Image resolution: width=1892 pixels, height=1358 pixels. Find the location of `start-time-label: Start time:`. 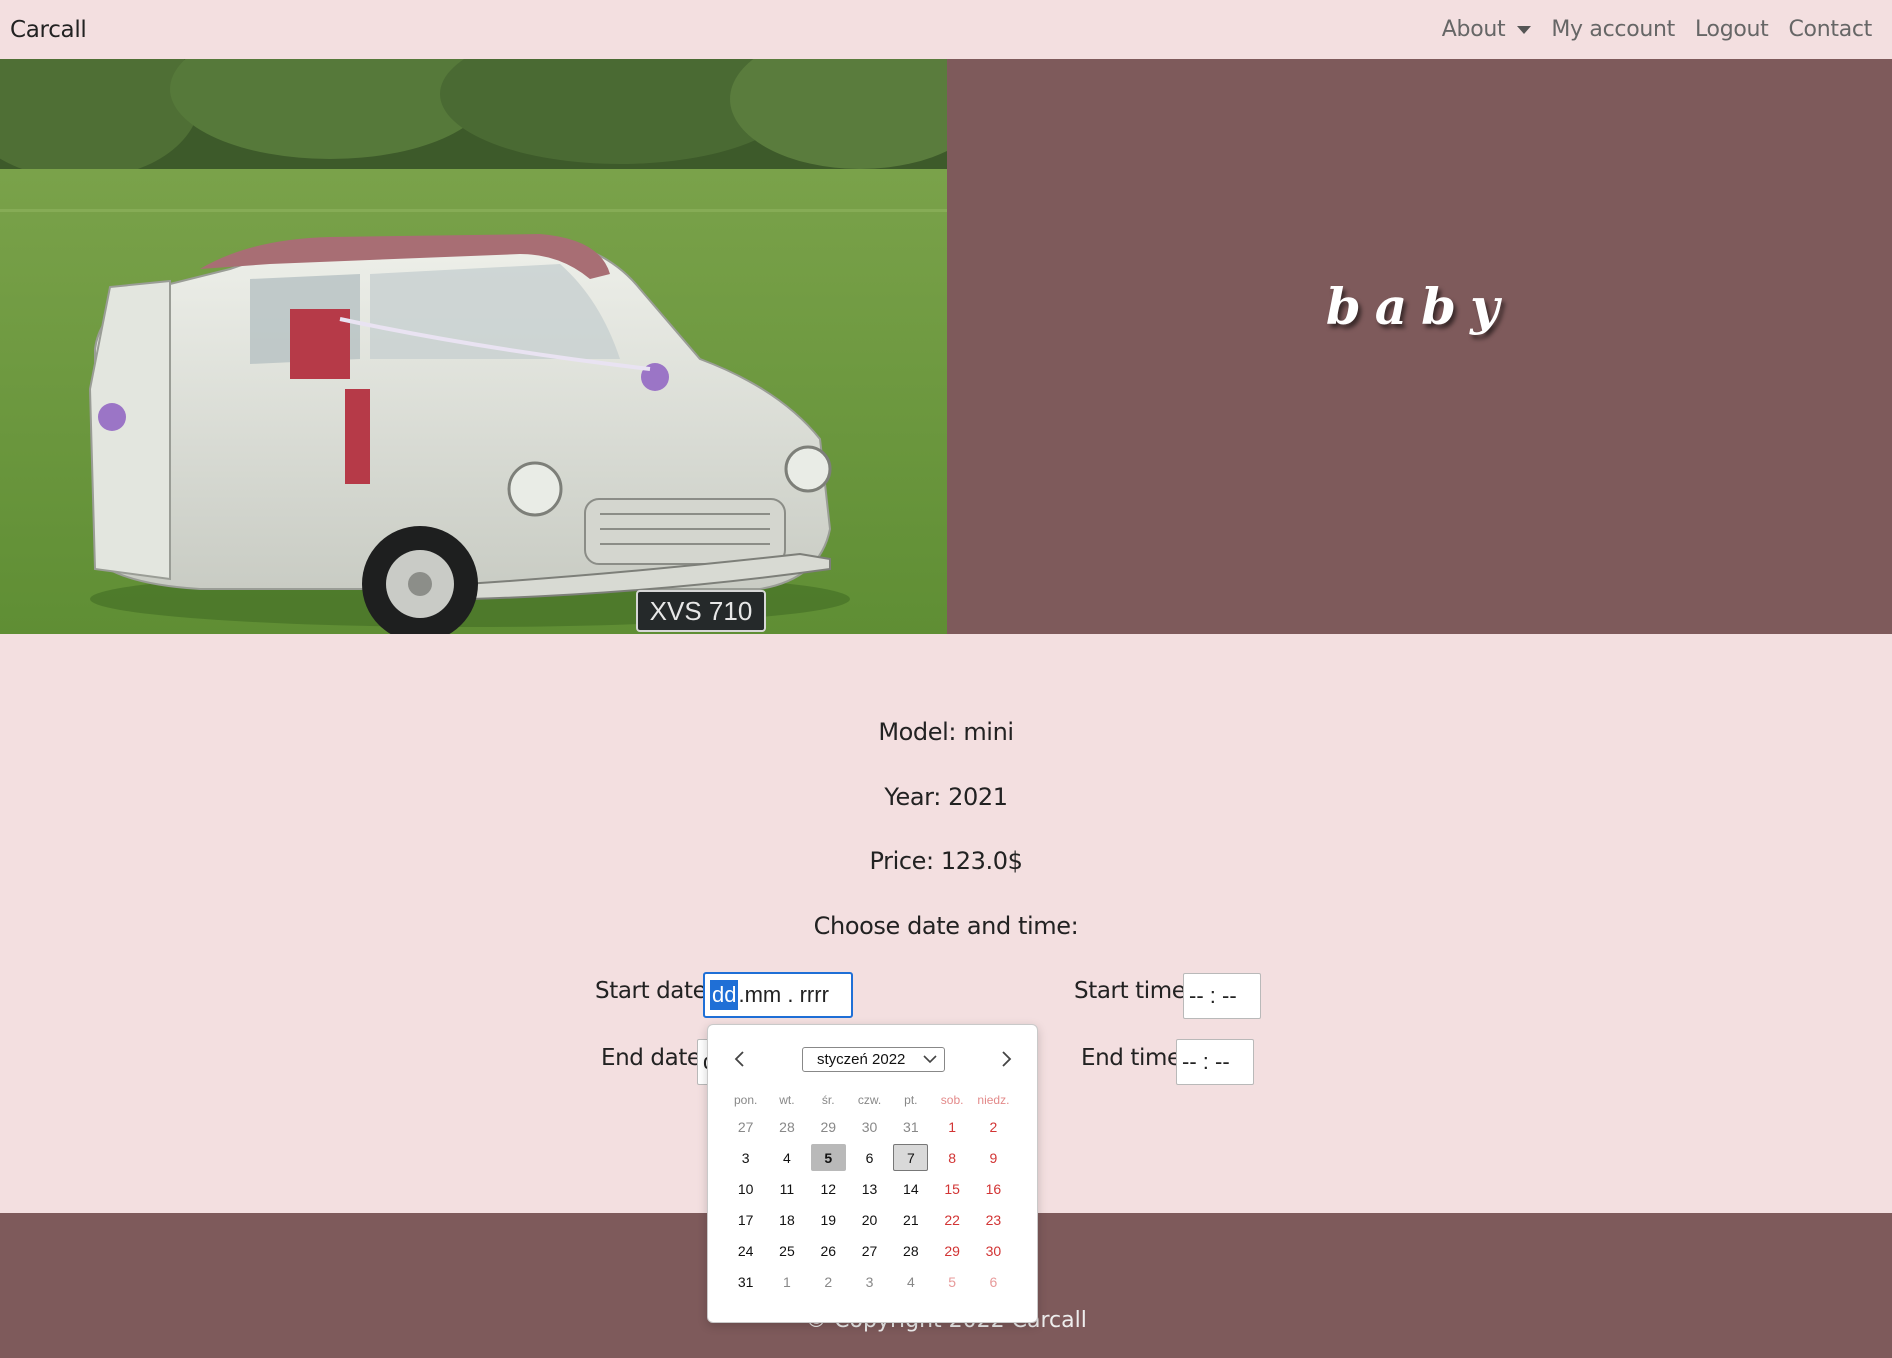

start-time-label: Start time: is located at coordinates (1133, 991).